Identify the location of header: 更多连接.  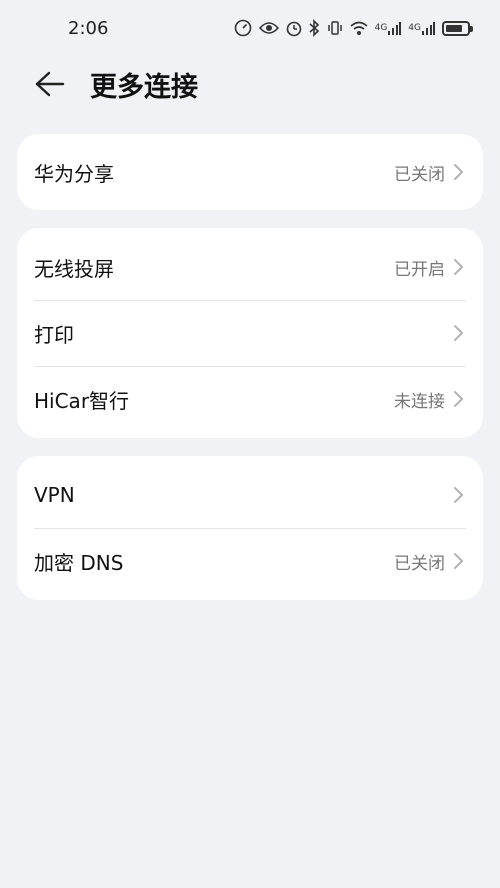
(250, 84).